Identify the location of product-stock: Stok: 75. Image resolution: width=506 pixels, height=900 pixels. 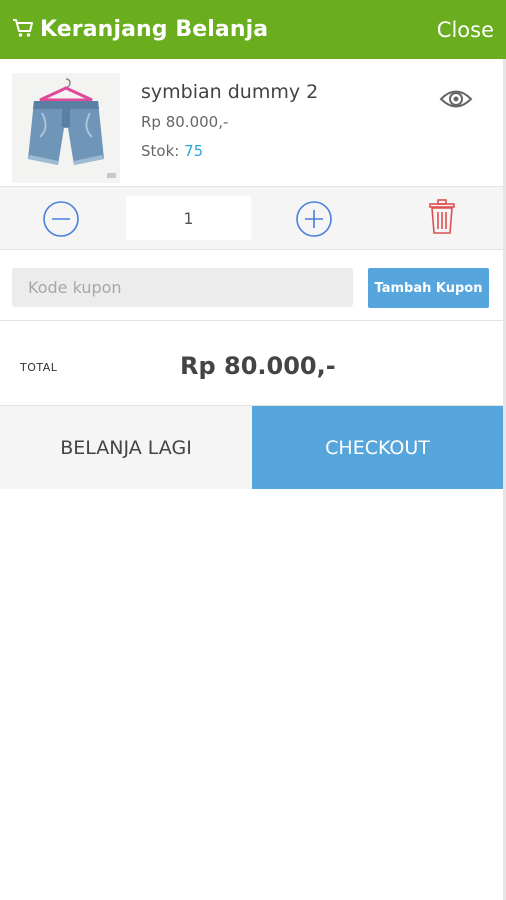
(172, 151).